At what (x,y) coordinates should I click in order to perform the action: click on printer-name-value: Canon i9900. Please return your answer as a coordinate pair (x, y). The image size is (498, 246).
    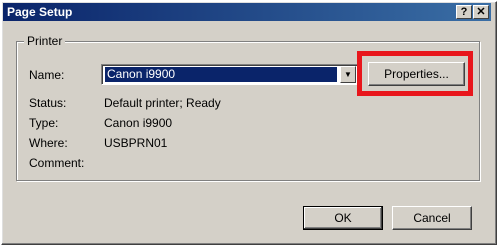
    Looking at the image, I should click on (221, 74).